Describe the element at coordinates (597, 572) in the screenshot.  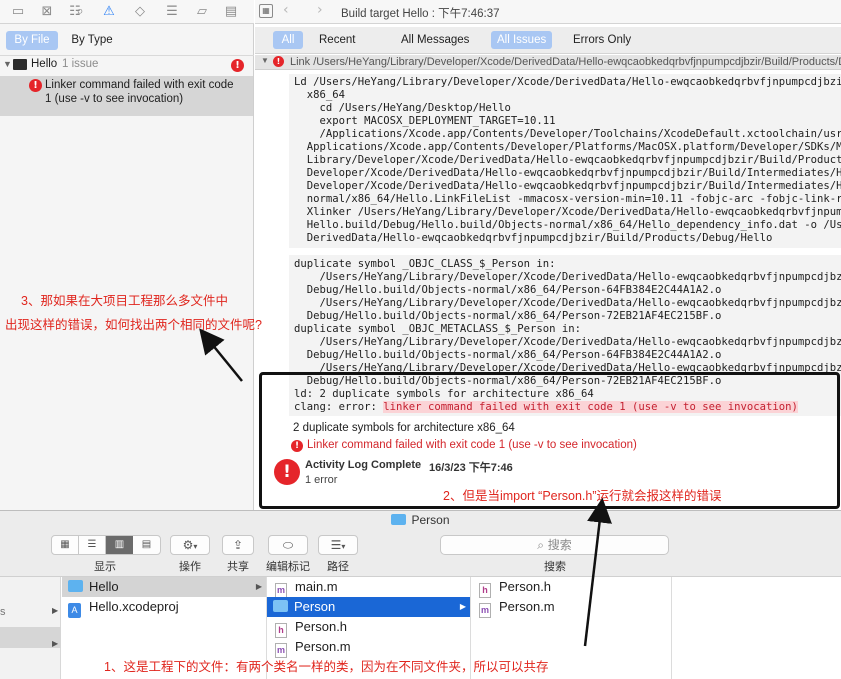
I see `arrow-to-frame` at that location.